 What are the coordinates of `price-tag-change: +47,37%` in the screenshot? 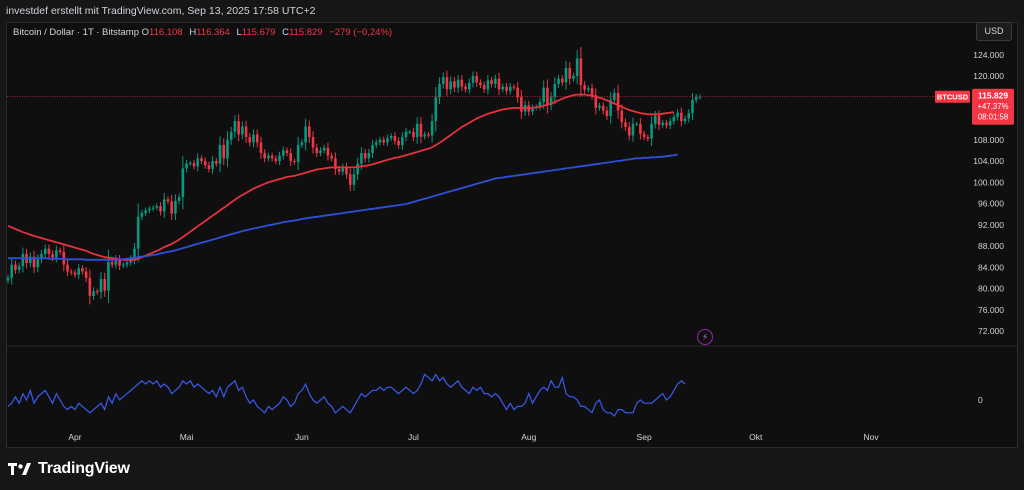 It's located at (993, 106).